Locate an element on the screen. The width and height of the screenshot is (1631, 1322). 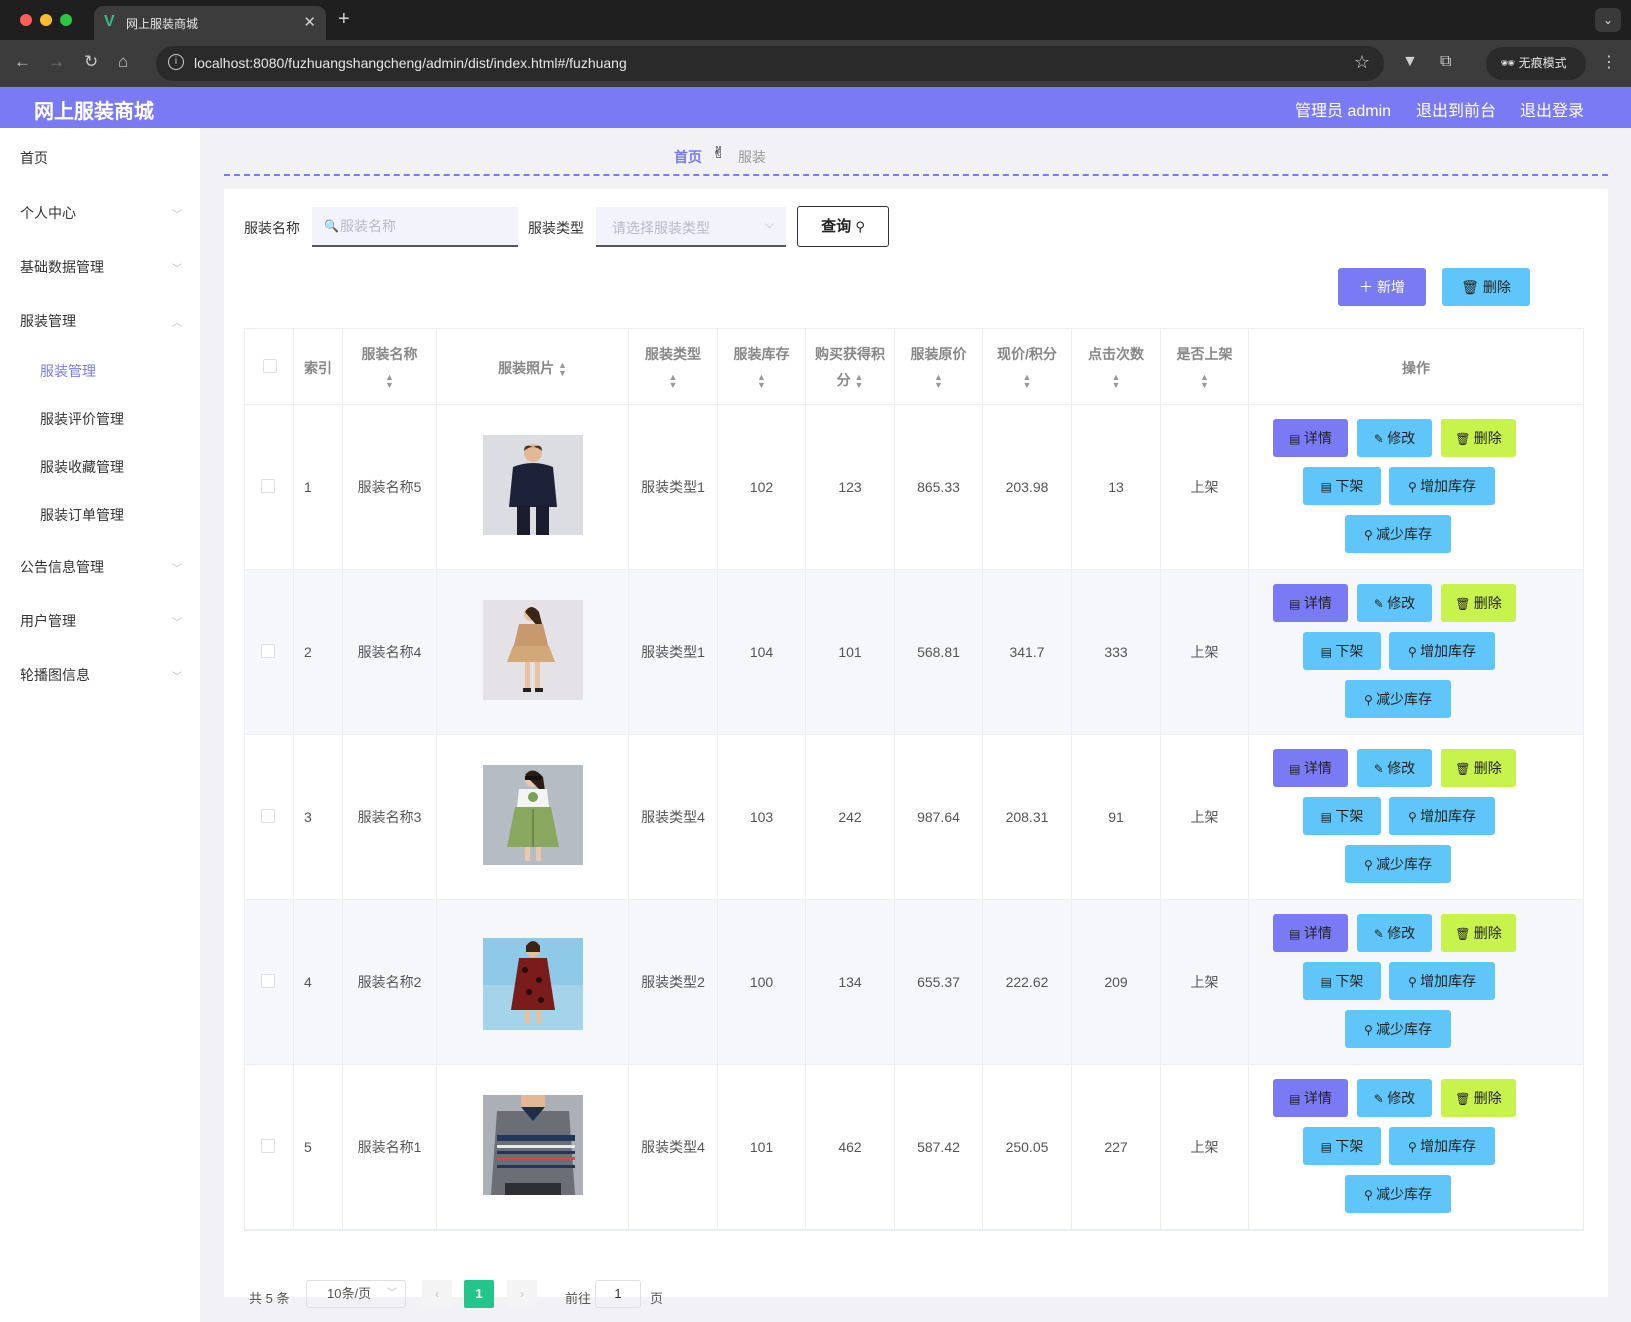
search-type-select: 请选择服装类型 ⌵ is located at coordinates (691, 227).